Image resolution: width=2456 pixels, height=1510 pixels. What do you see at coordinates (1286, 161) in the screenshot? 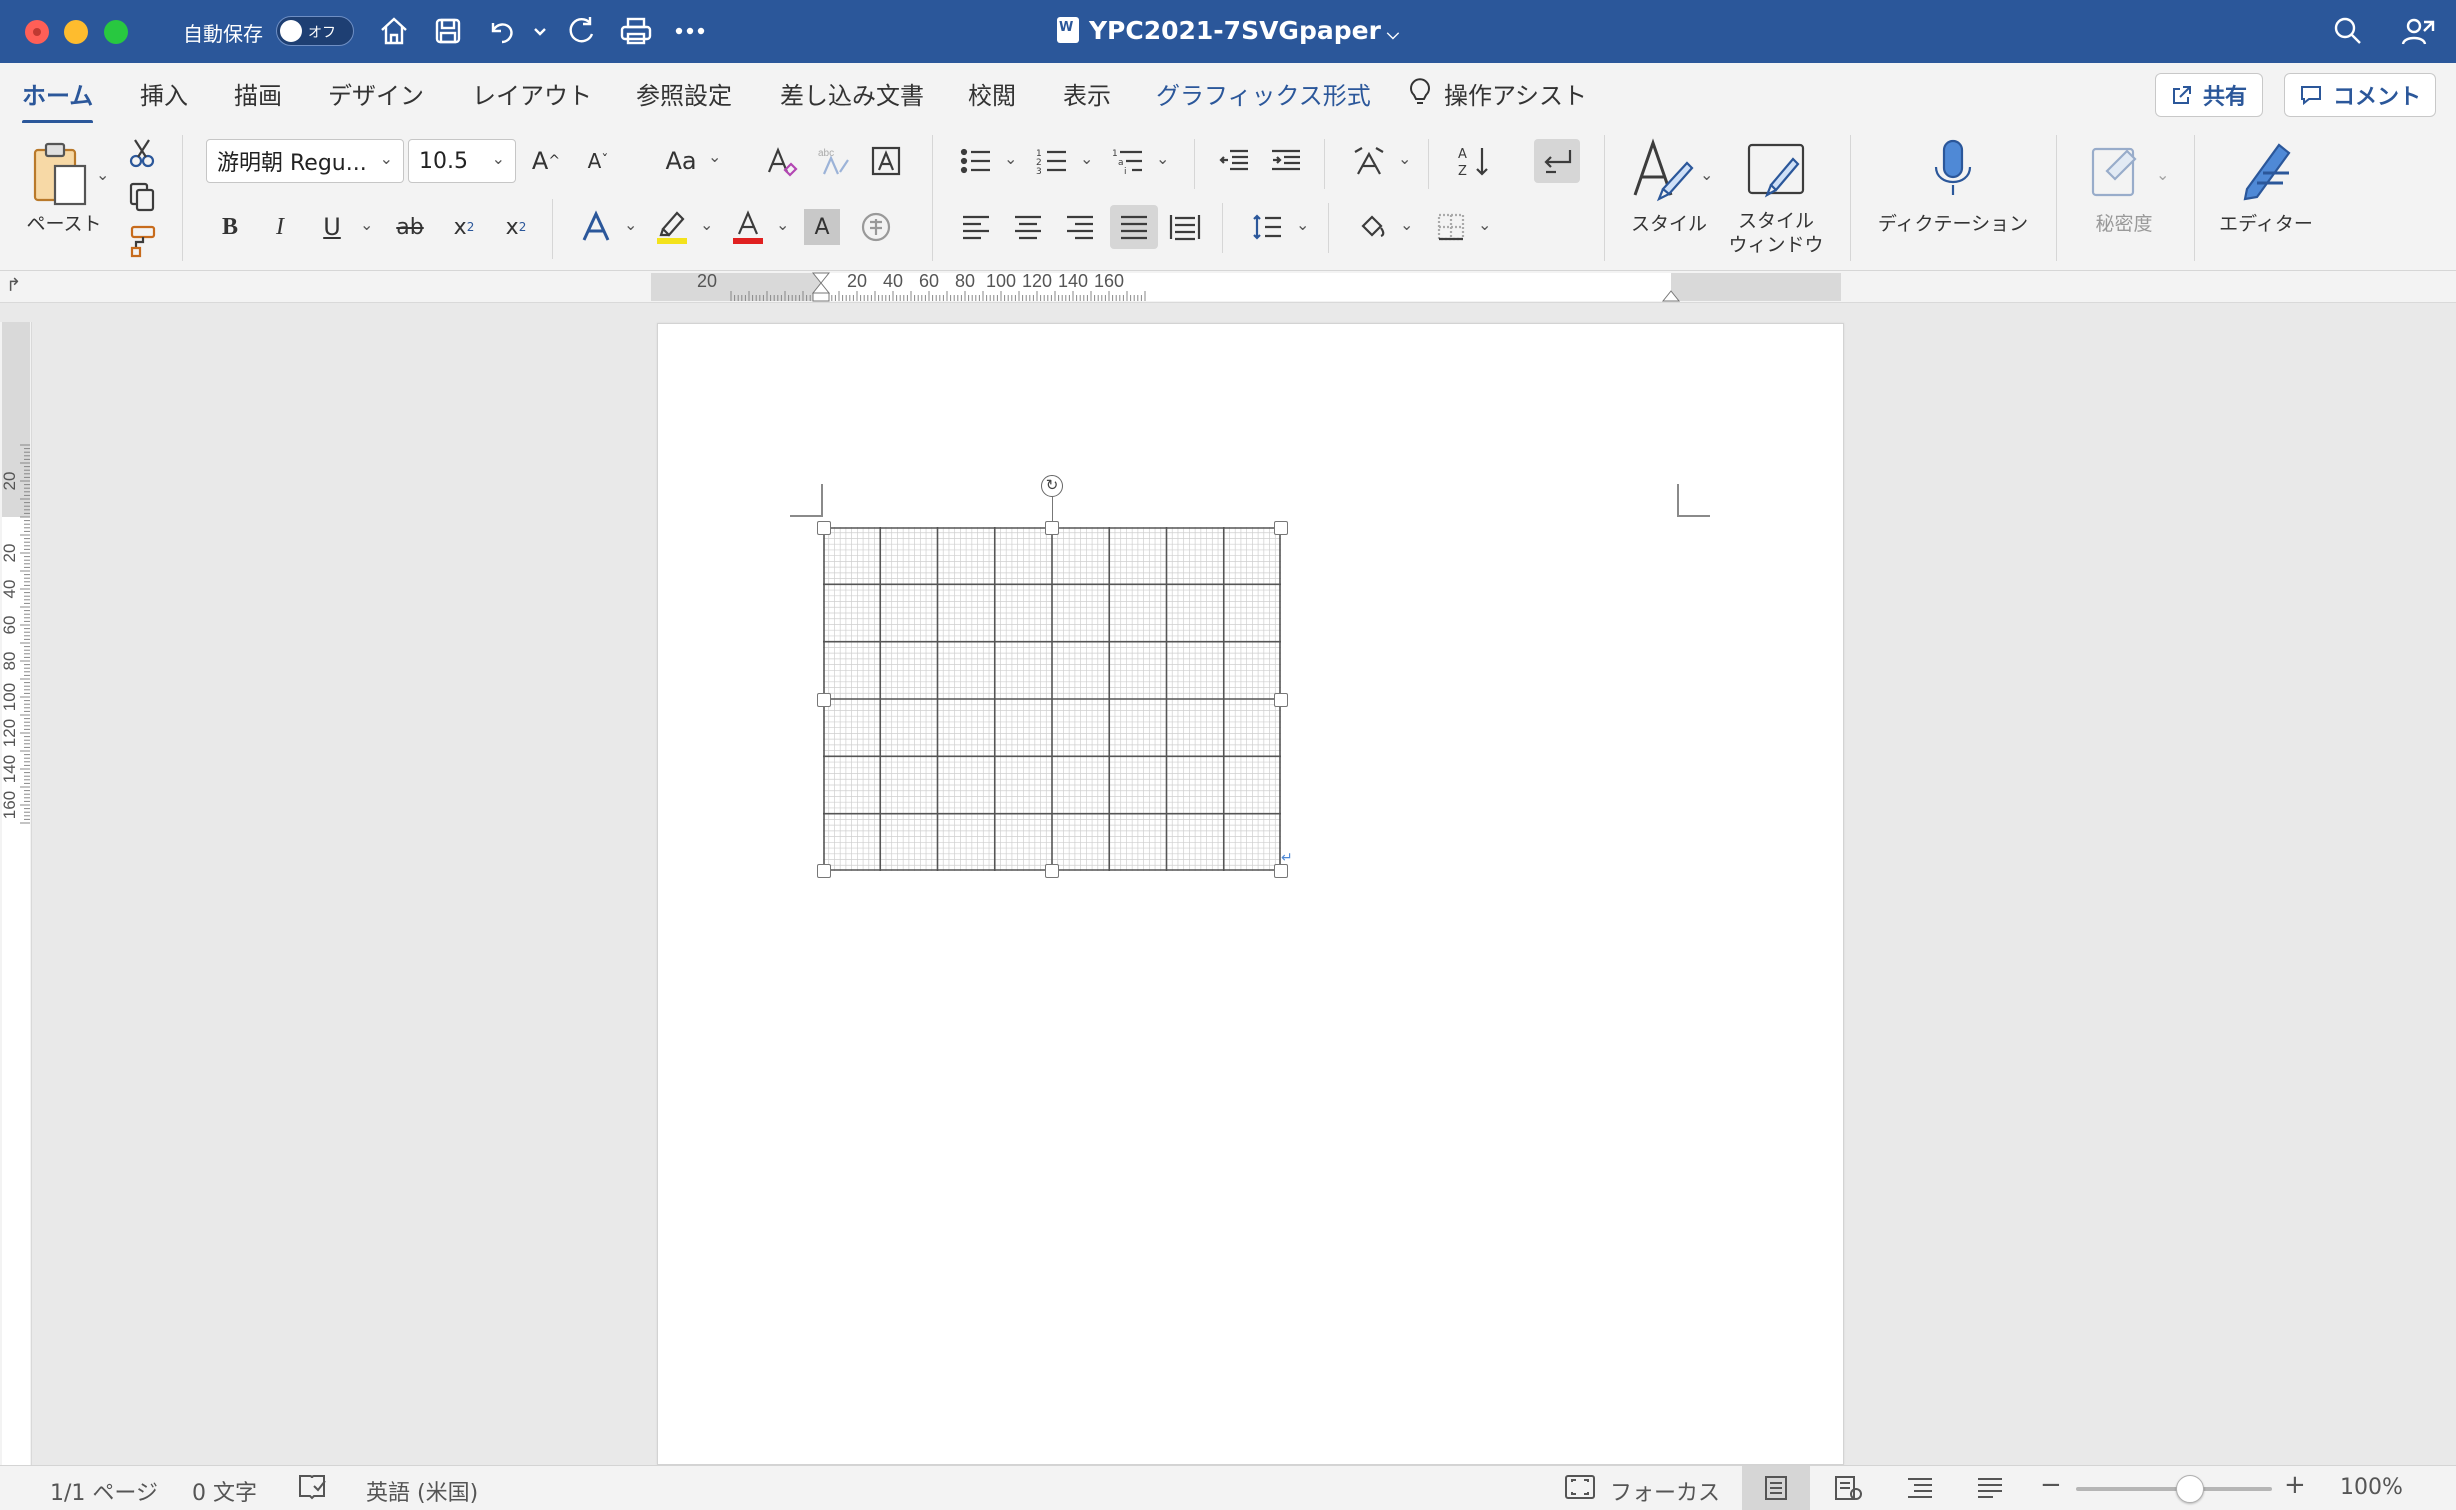
I see `increase-indent-icon` at bounding box center [1286, 161].